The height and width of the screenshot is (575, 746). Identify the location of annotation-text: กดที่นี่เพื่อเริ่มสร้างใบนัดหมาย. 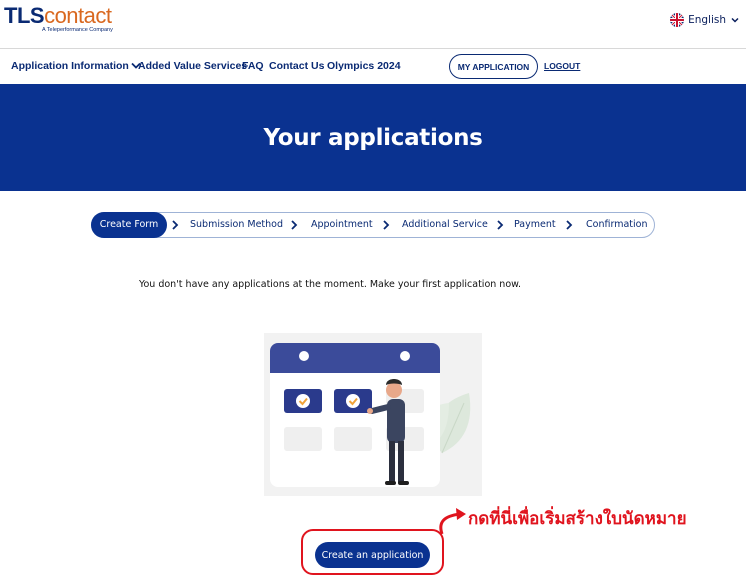
(577, 519).